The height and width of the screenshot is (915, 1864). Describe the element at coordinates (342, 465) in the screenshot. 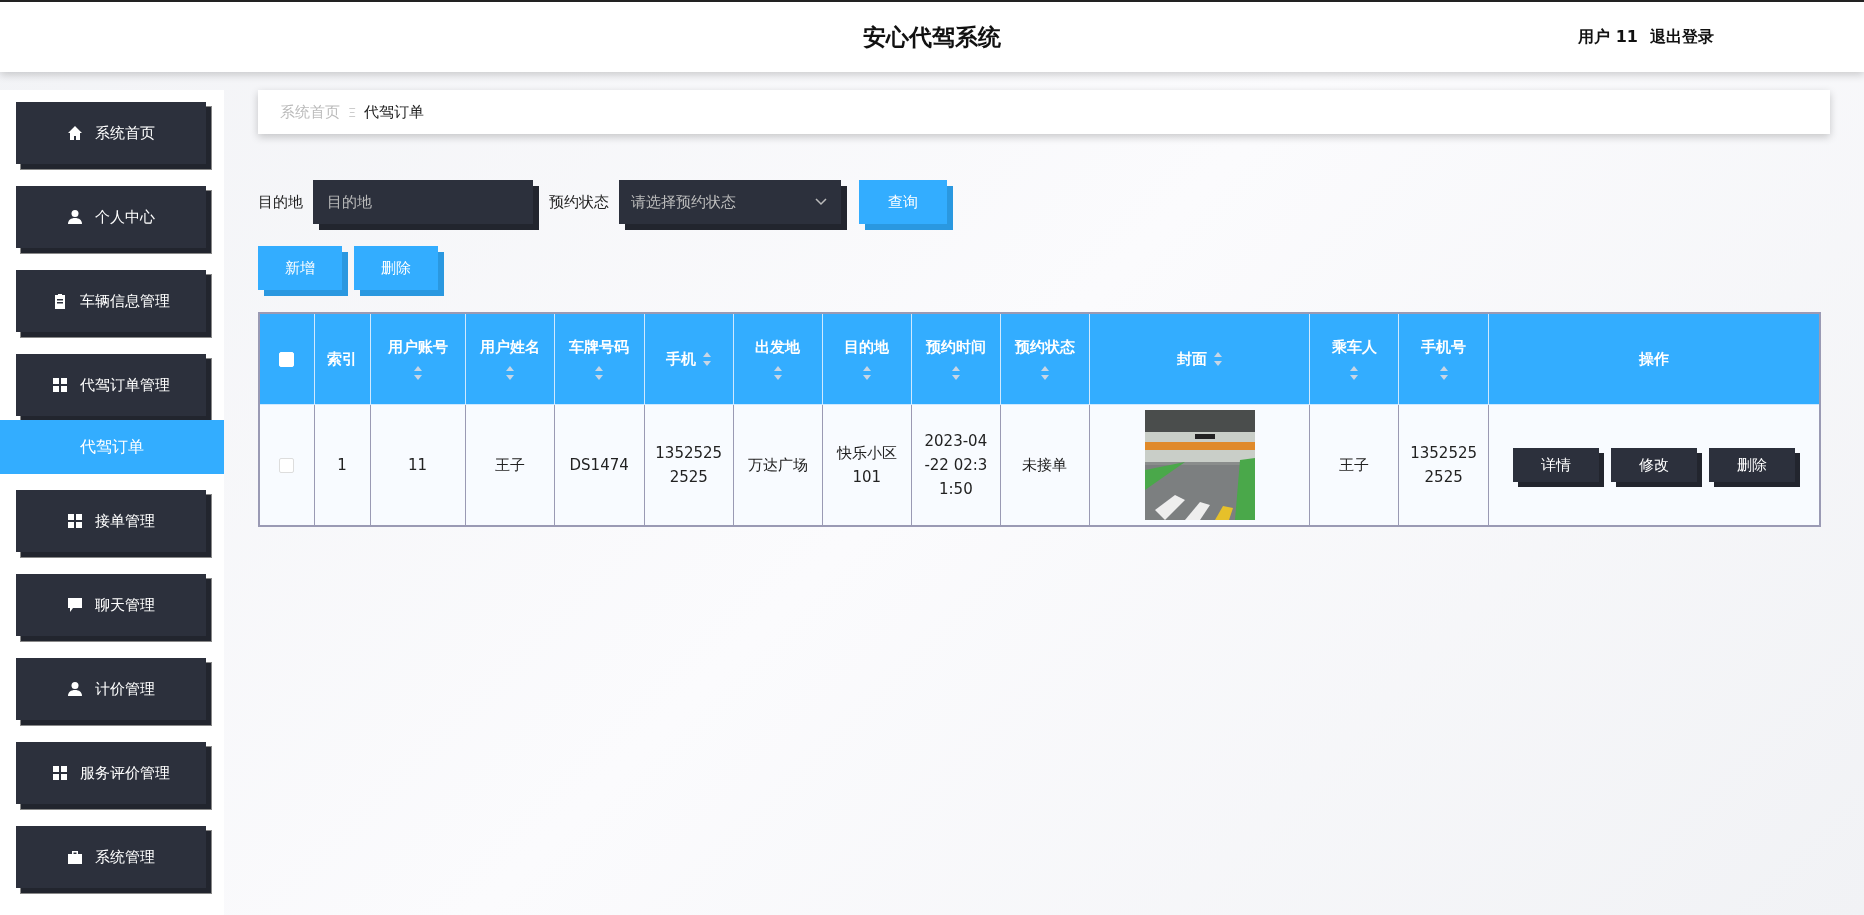

I see `table-cell: 1` at that location.